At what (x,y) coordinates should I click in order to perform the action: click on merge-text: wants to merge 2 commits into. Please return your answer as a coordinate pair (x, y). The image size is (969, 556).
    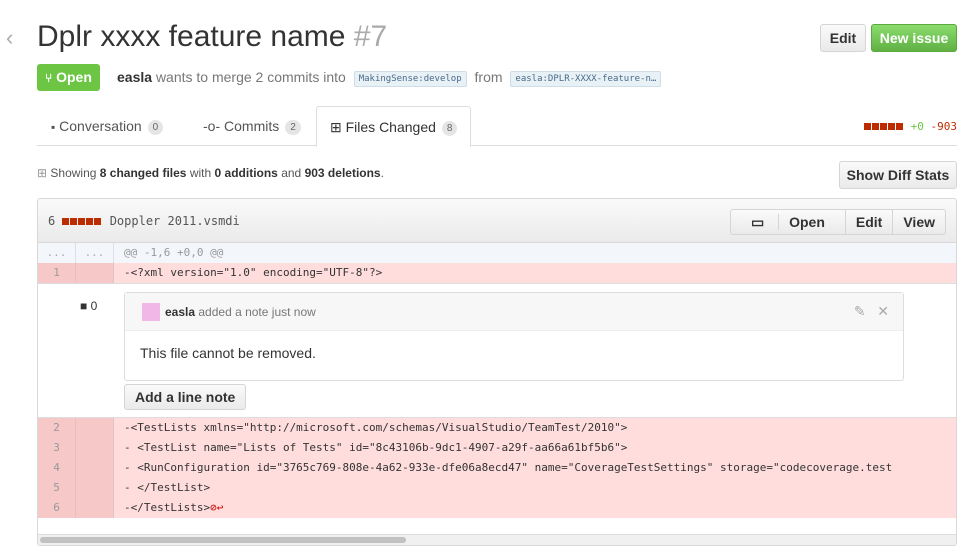
    Looking at the image, I should click on (250, 77).